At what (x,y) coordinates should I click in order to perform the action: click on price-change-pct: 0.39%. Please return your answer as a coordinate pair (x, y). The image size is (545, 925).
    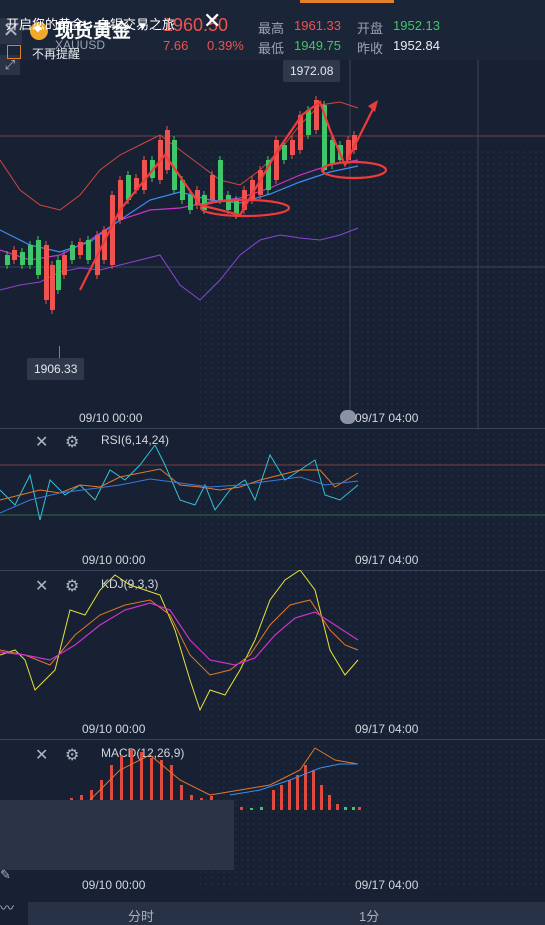
    Looking at the image, I should click on (225, 45).